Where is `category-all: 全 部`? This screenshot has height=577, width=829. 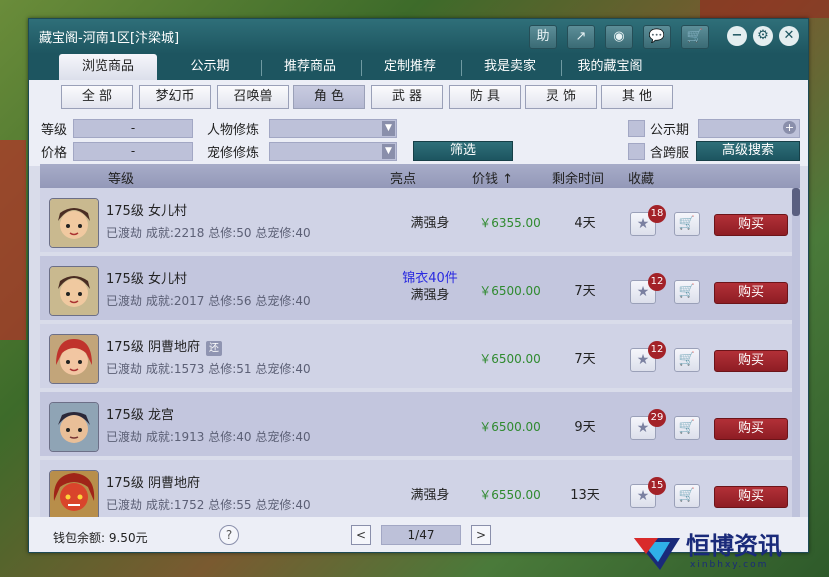 category-all: 全 部 is located at coordinates (97, 97).